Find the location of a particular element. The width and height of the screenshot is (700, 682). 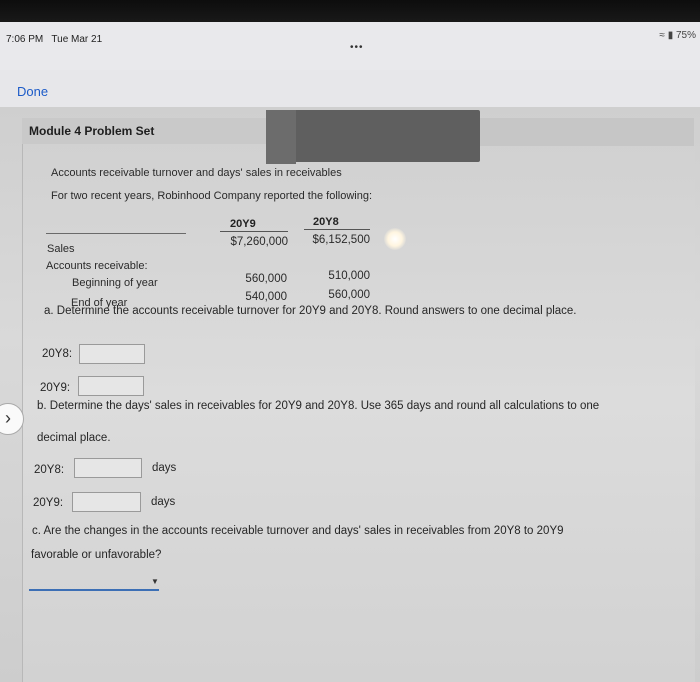

obscured-region-edge is located at coordinates (281, 137).